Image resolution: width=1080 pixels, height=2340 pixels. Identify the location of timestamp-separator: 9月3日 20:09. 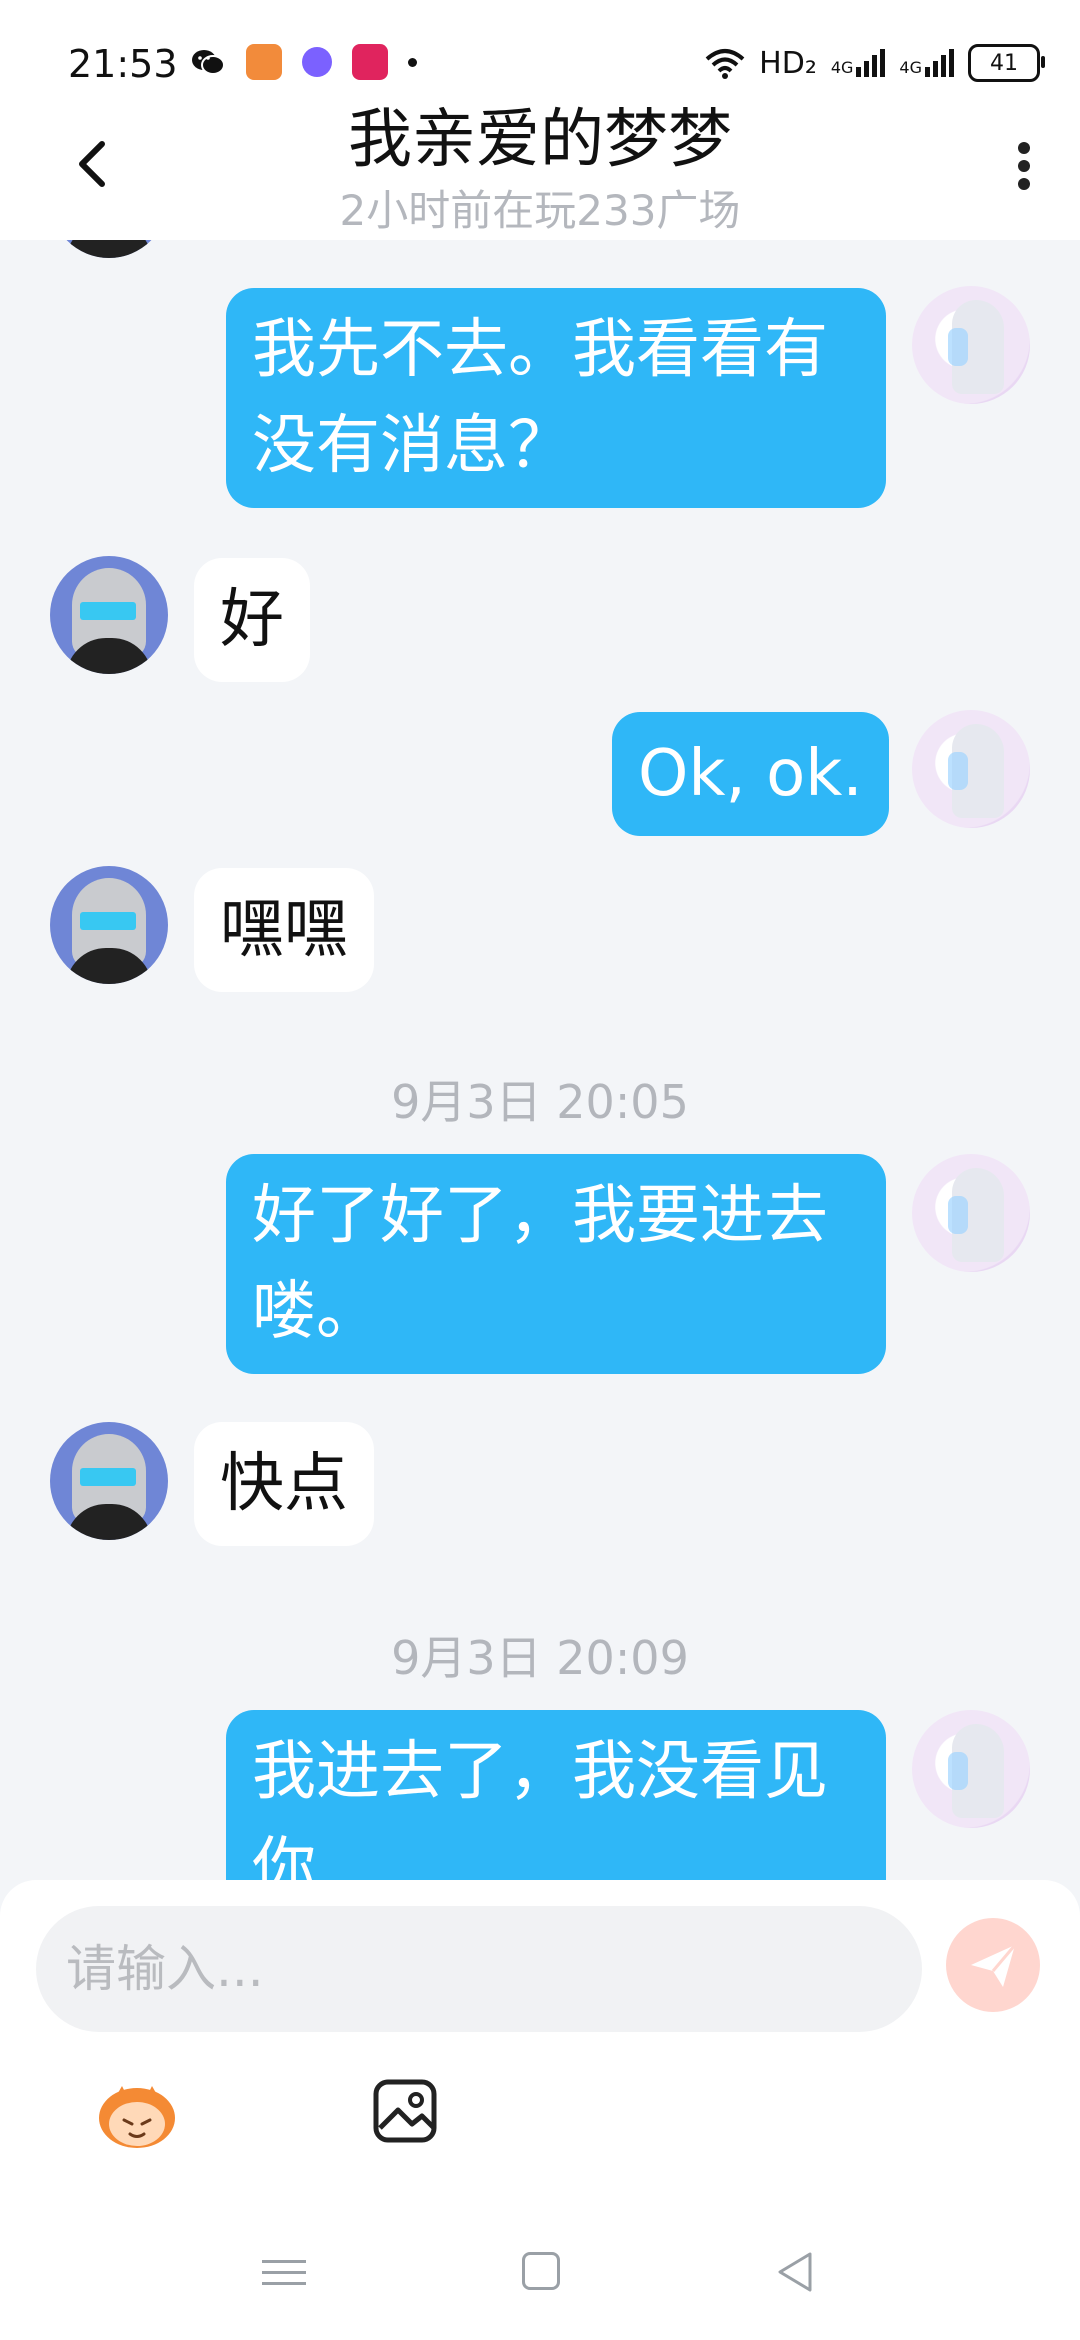
(540, 1658).